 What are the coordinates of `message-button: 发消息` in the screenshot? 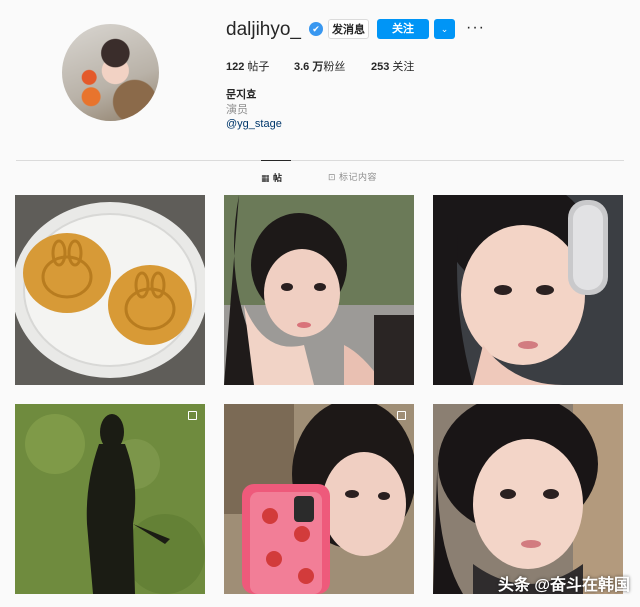 It's located at (348, 29).